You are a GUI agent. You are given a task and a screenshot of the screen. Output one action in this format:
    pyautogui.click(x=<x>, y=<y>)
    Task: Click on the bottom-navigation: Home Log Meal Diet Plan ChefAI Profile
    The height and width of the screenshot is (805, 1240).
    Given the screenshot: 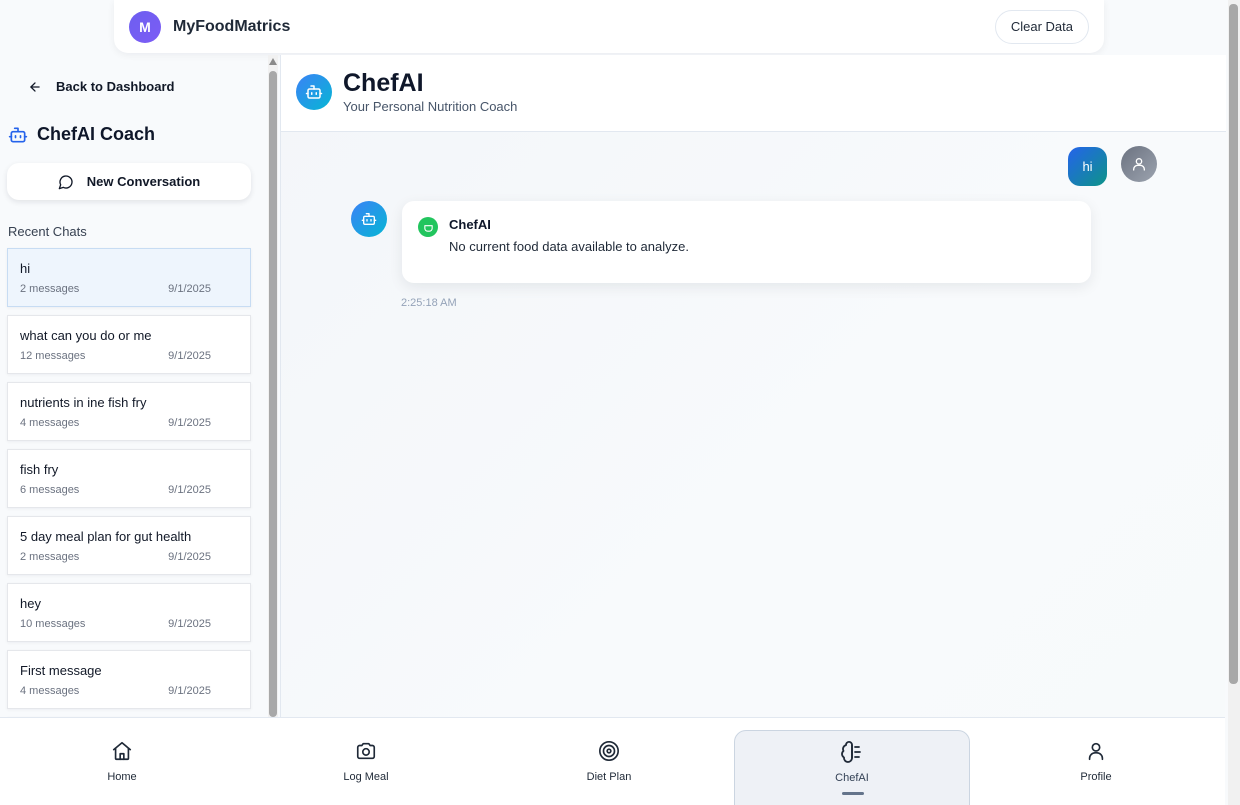 What is the action you would take?
    pyautogui.click(x=612, y=761)
    